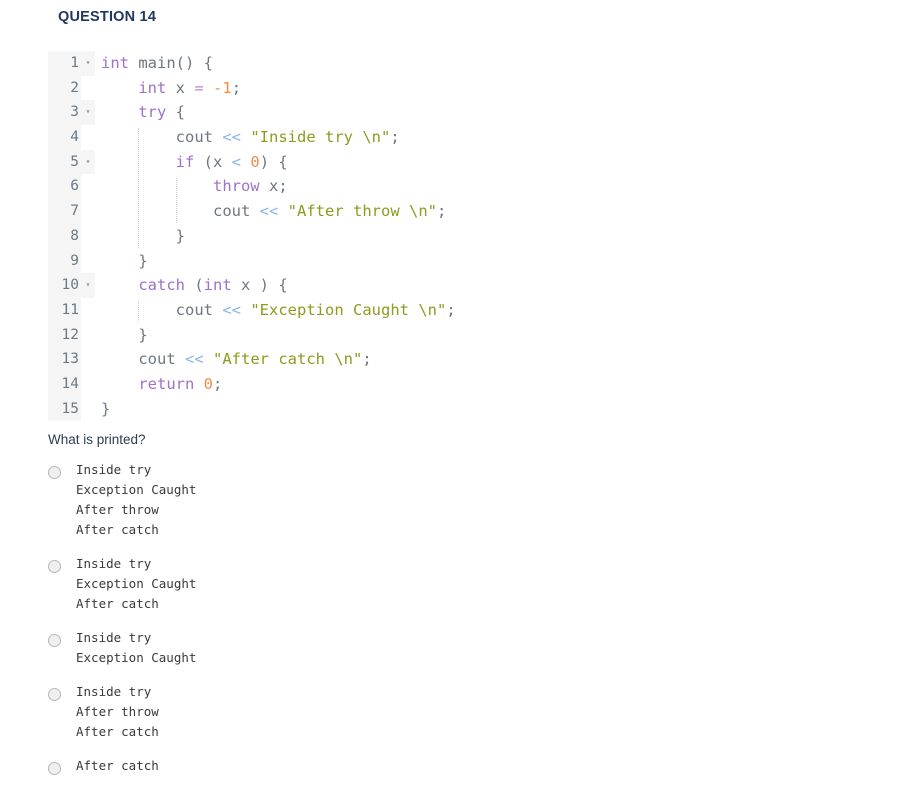  Describe the element at coordinates (236, 186) in the screenshot. I see `code-token: throw` at that location.